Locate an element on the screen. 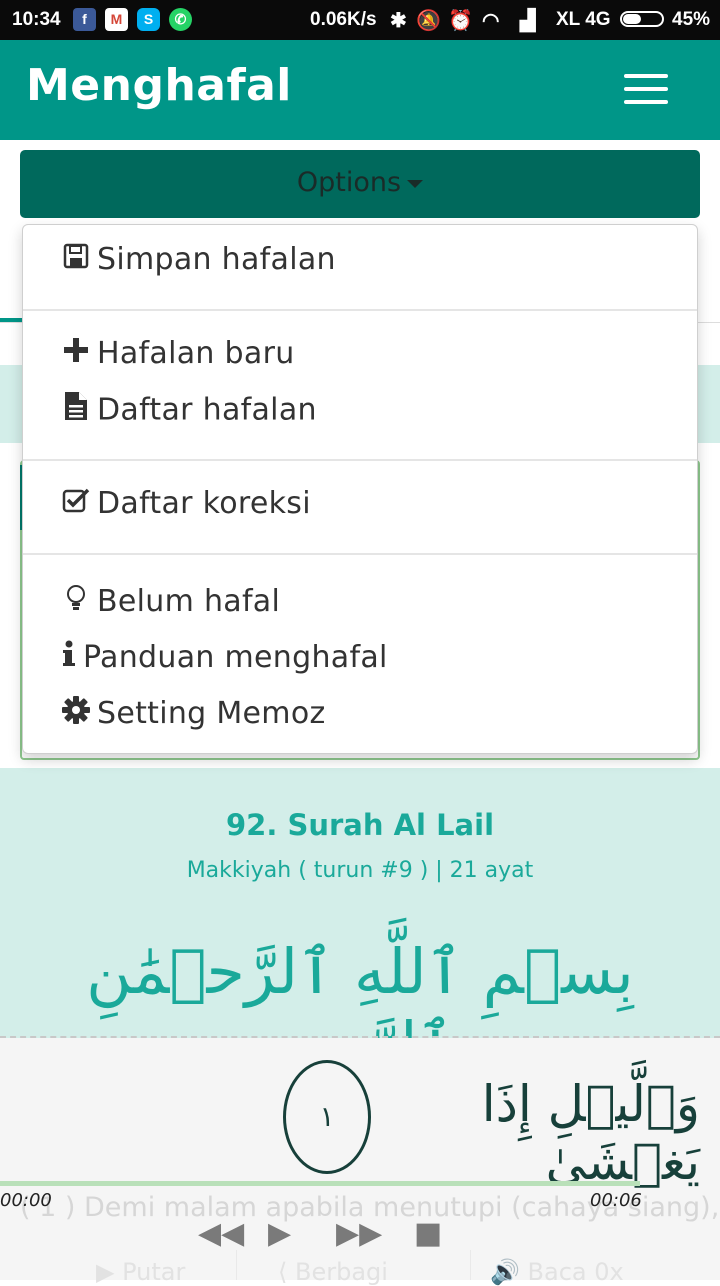 This screenshot has height=1286, width=720. menu-item-label: Simpan hafalan is located at coordinates (216, 259).